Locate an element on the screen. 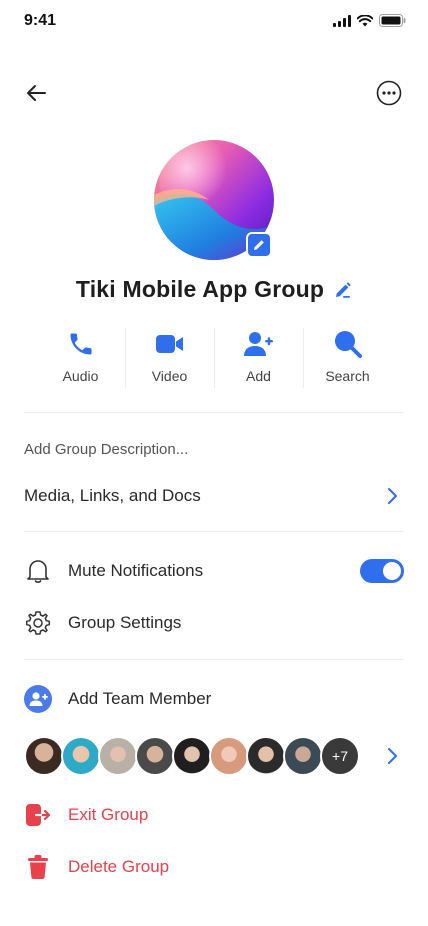  audio-call-button: Audio is located at coordinates (80, 359).